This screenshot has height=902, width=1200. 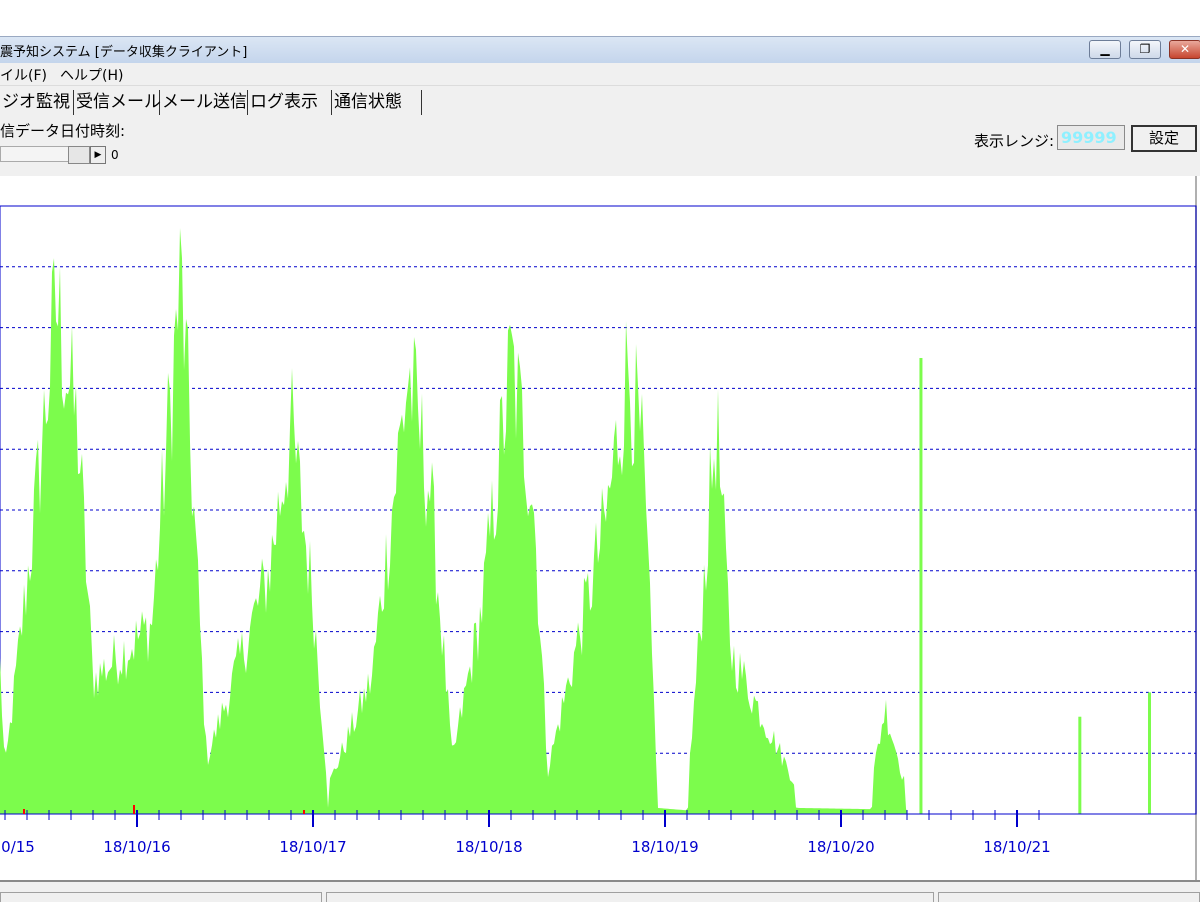 I want to click on tab-label: メール送信, so click(x=204, y=102).